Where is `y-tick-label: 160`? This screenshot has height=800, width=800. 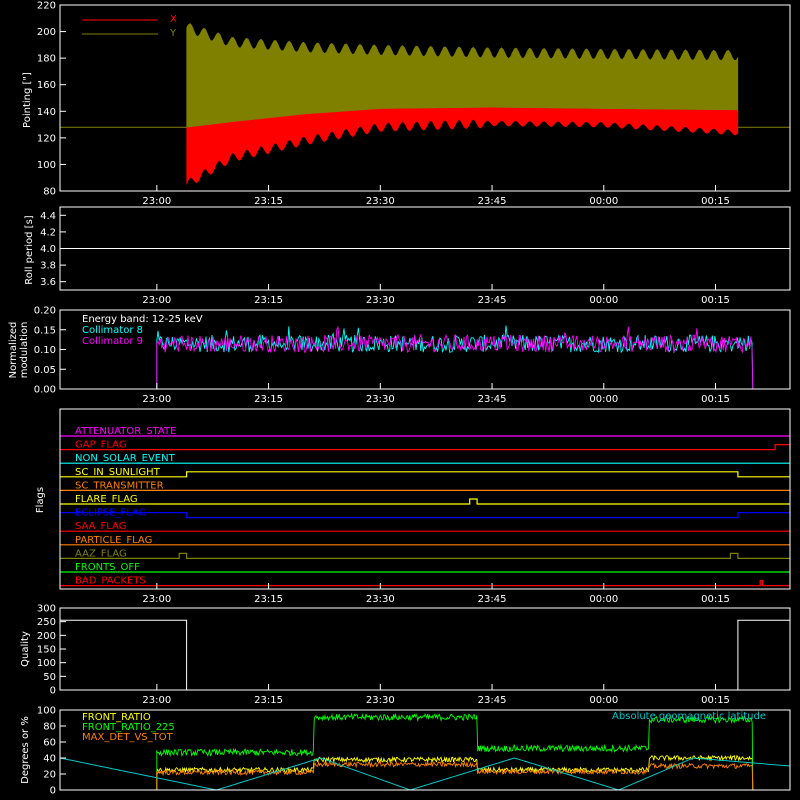 y-tick-label: 160 is located at coordinates (46, 85).